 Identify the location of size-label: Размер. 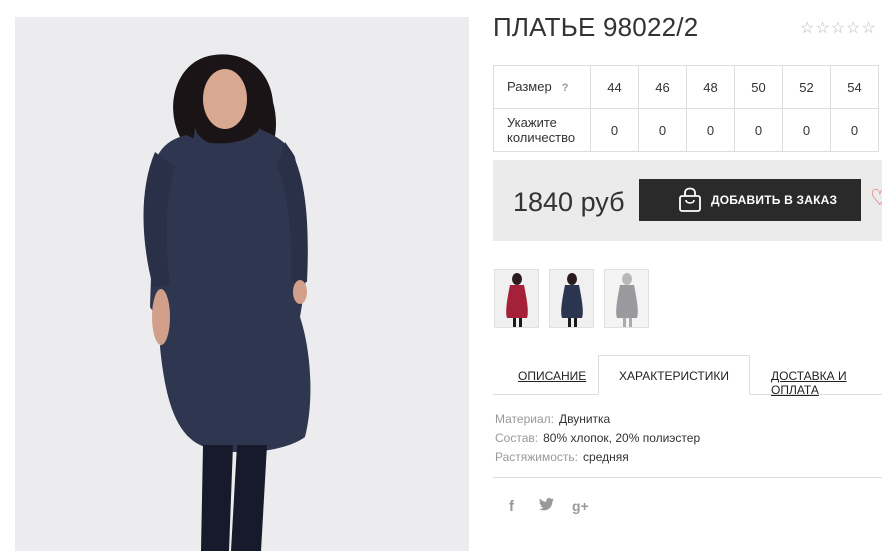
(529, 86).